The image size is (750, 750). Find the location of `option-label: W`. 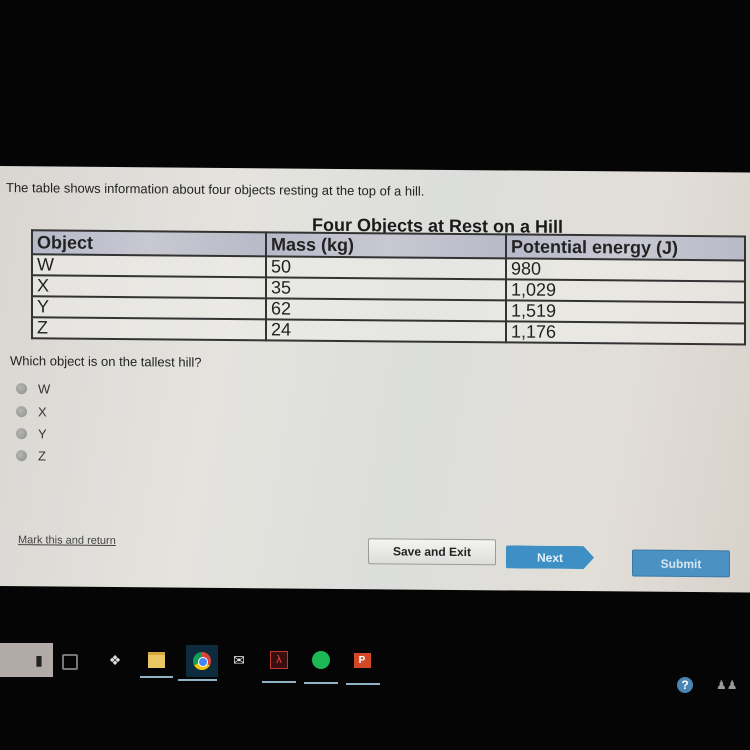

option-label: W is located at coordinates (44, 389).